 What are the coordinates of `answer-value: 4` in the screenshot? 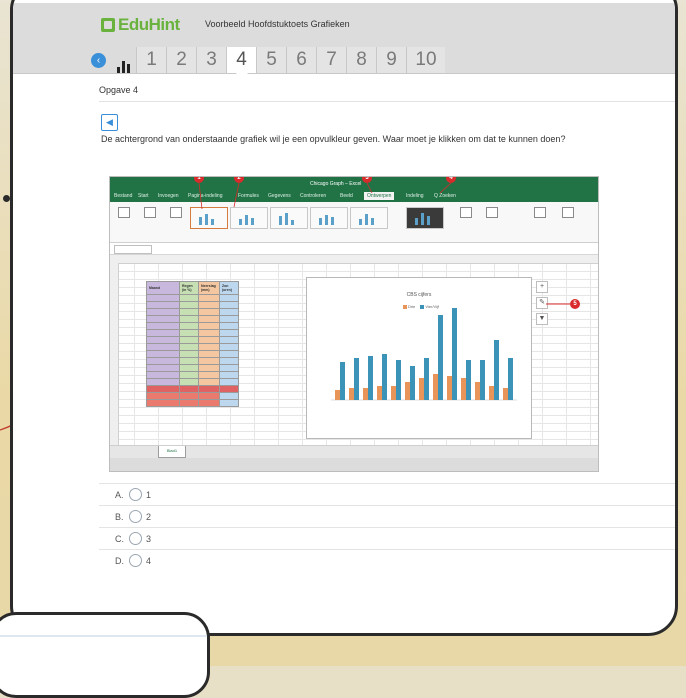 It's located at (149, 560).